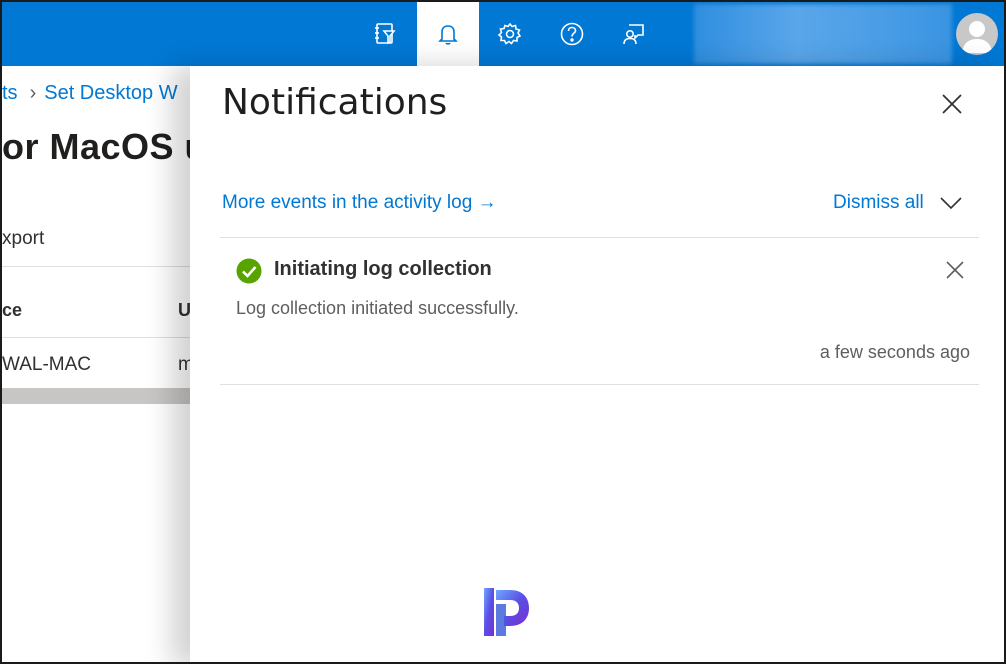 The width and height of the screenshot is (1006, 664). Describe the element at coordinates (385, 34) in the screenshot. I see `feedback-filter-icon` at that location.